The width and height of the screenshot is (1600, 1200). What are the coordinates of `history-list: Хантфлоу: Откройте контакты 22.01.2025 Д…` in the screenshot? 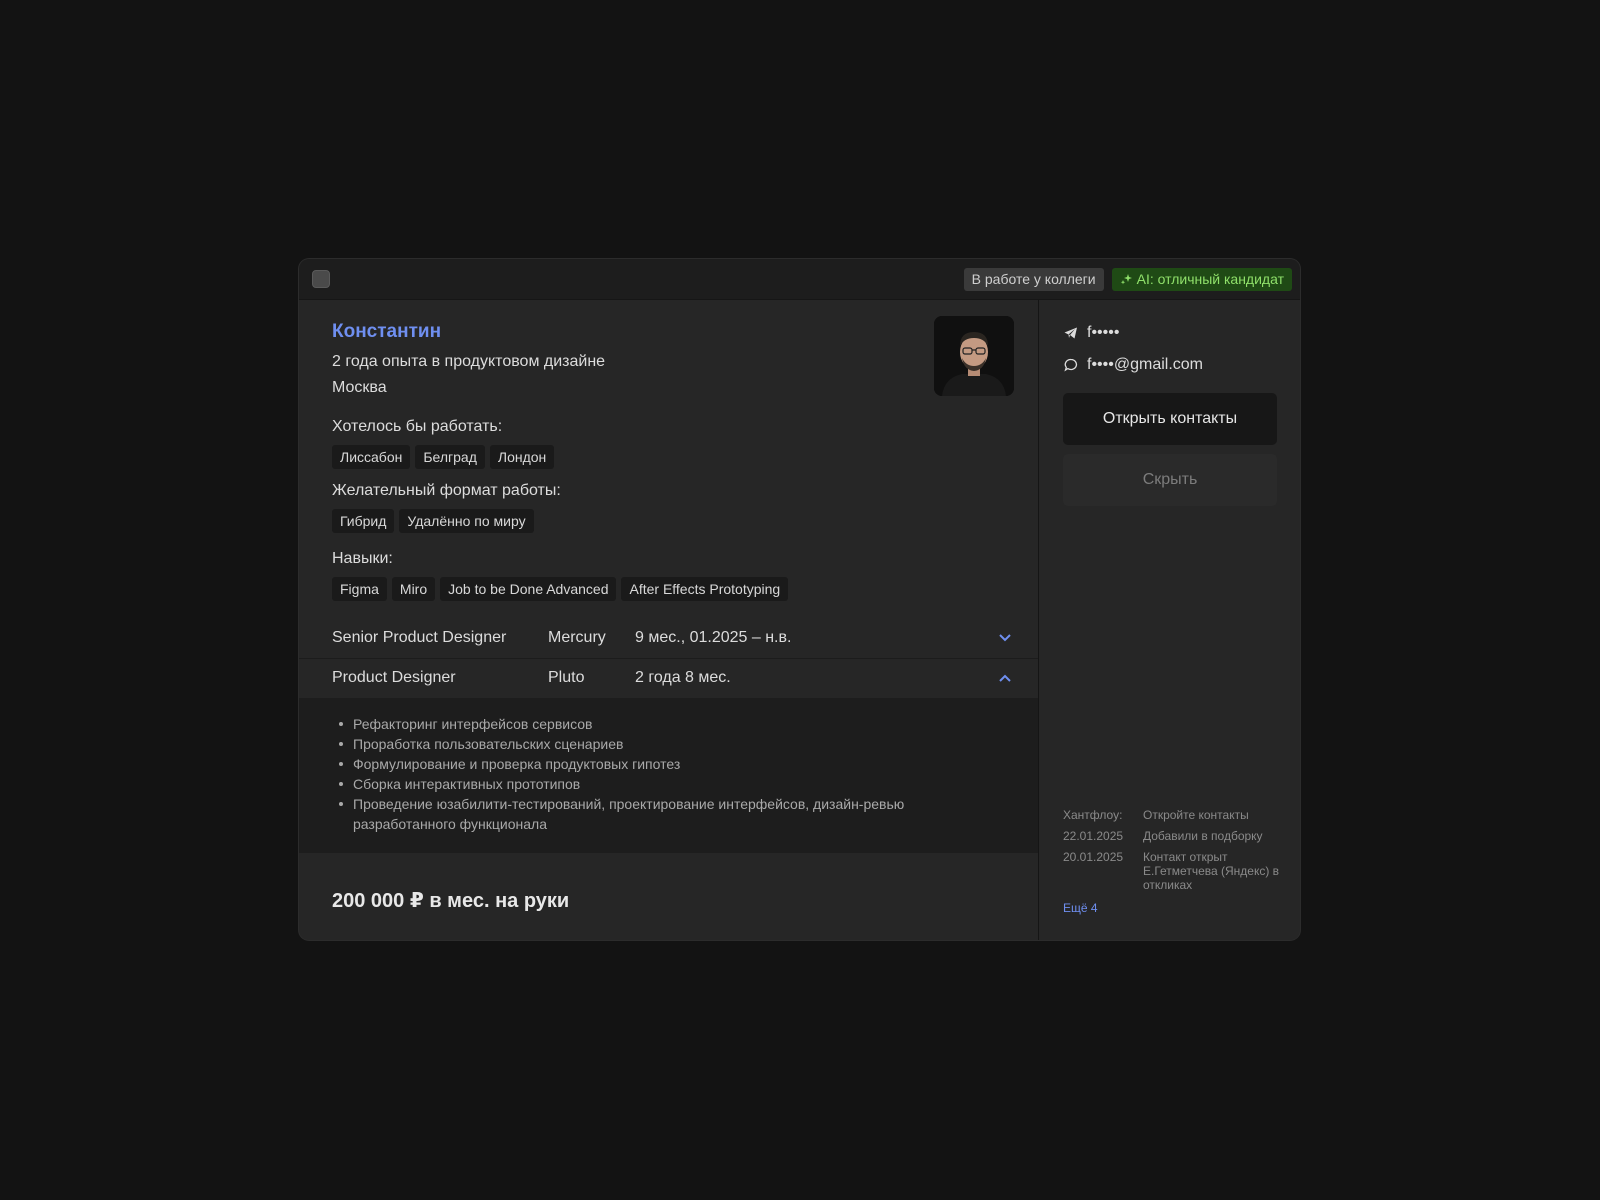 It's located at (1173, 861).